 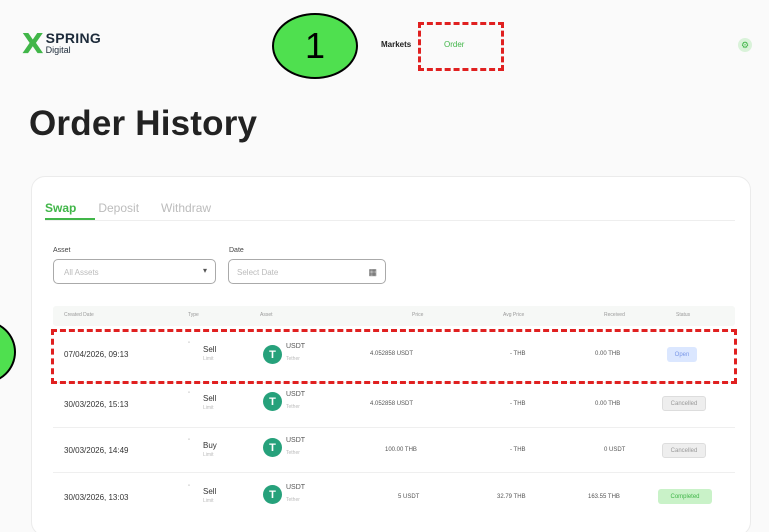 What do you see at coordinates (73, 38) in the screenshot?
I see `brand-name: SPRING` at bounding box center [73, 38].